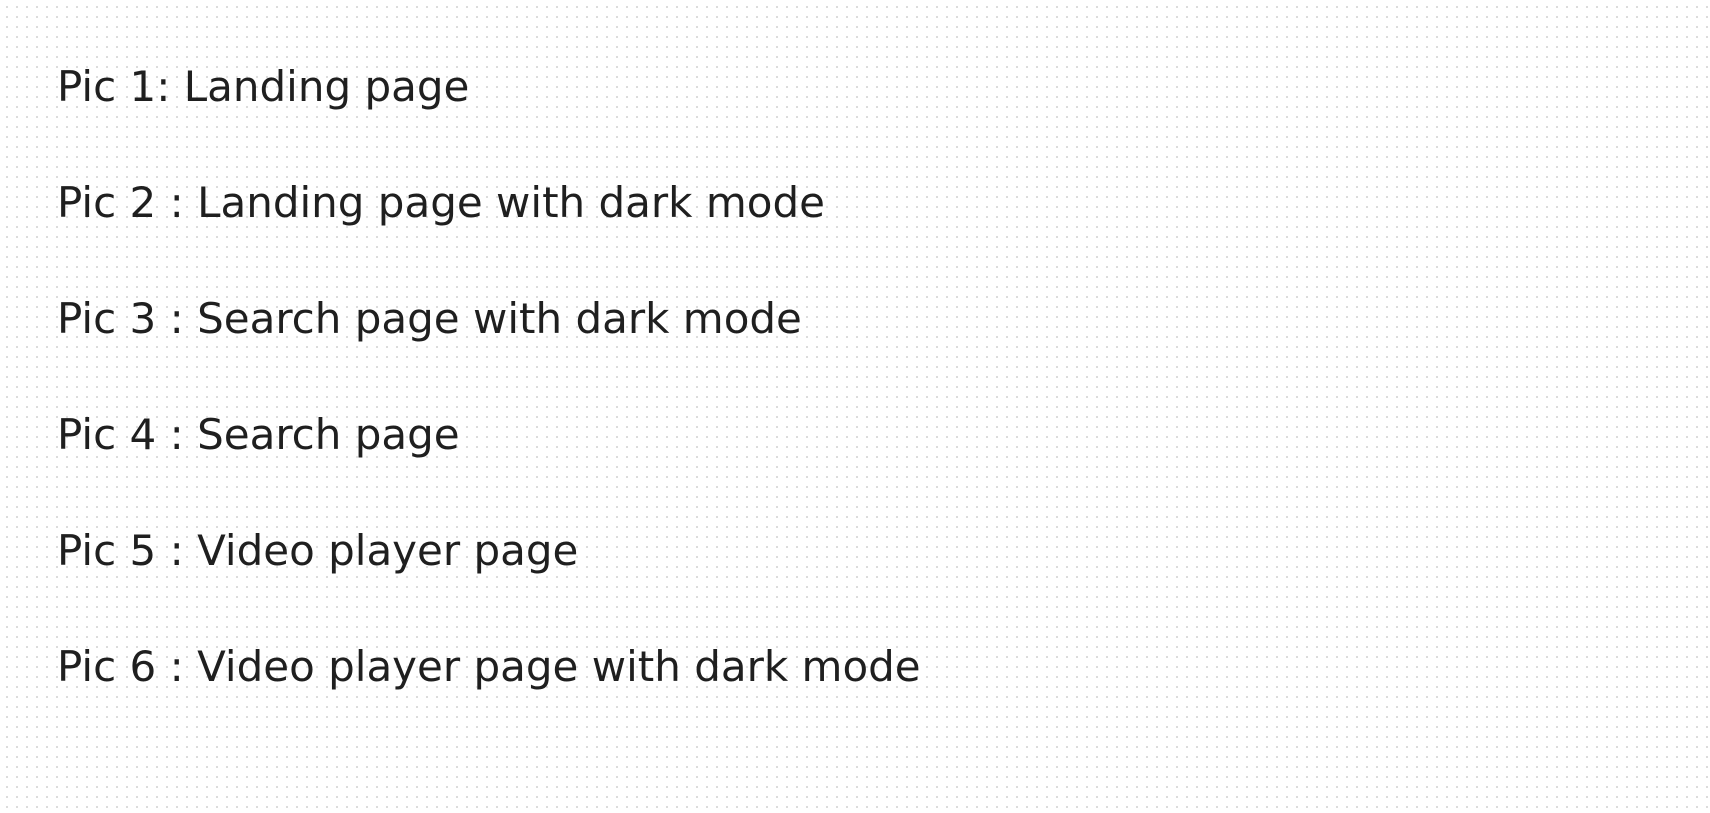 The image size is (1710, 813). I want to click on note-line-pic-4: Pic 4 : Search page, so click(258, 434).